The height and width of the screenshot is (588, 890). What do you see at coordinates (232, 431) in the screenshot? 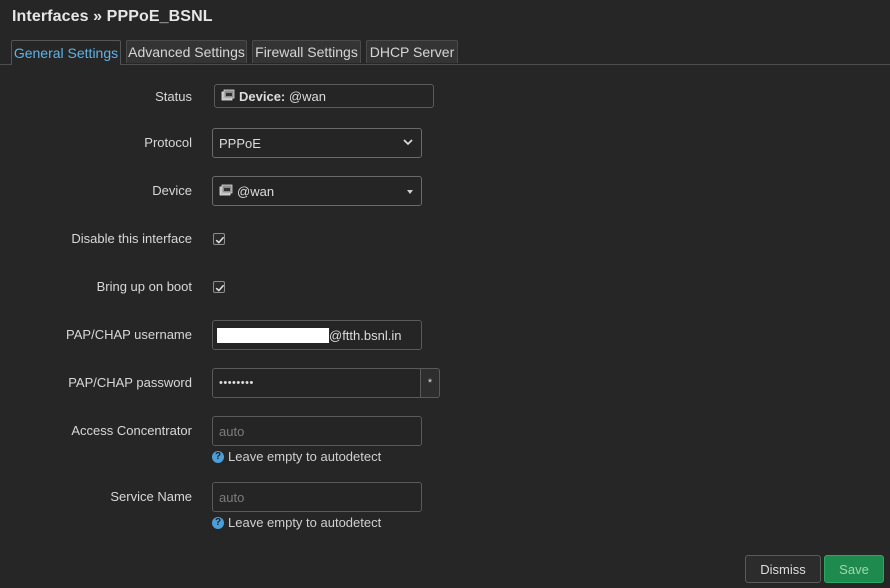
I see `access-concentrator-placeholder: auto` at bounding box center [232, 431].